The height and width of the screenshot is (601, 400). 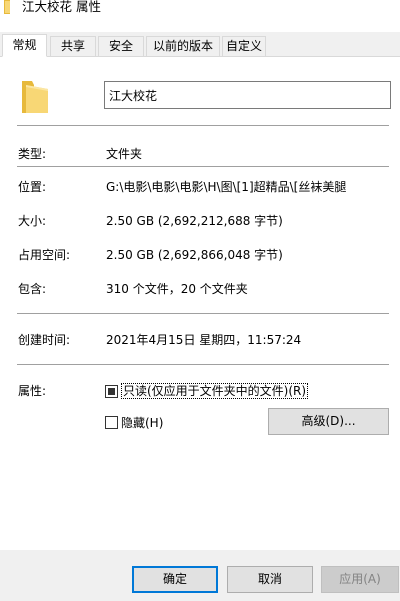 What do you see at coordinates (111, 422) in the screenshot?
I see `hidden-checkbox` at bounding box center [111, 422].